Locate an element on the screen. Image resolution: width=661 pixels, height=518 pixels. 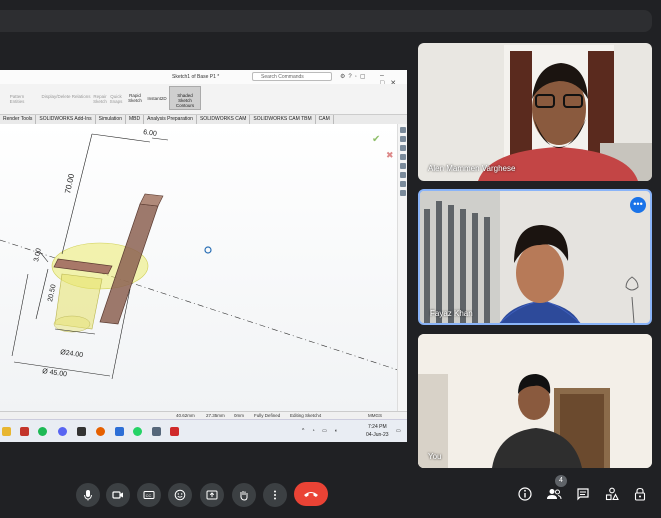
emoji-icon is located at coordinates (180, 495).